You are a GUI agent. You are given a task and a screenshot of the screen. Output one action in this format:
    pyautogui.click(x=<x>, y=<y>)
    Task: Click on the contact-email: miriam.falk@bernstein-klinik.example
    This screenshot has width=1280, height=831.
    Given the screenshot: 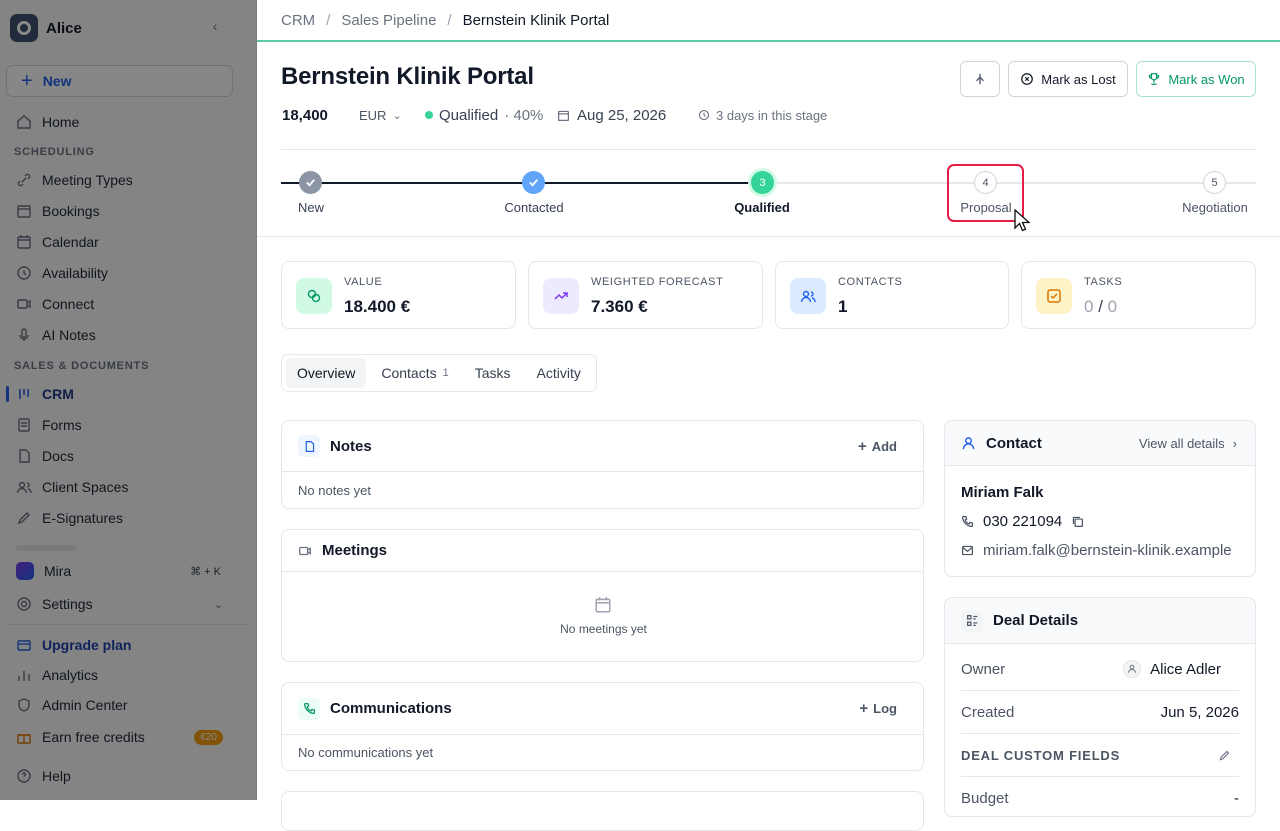 What is the action you would take?
    pyautogui.click(x=1107, y=550)
    